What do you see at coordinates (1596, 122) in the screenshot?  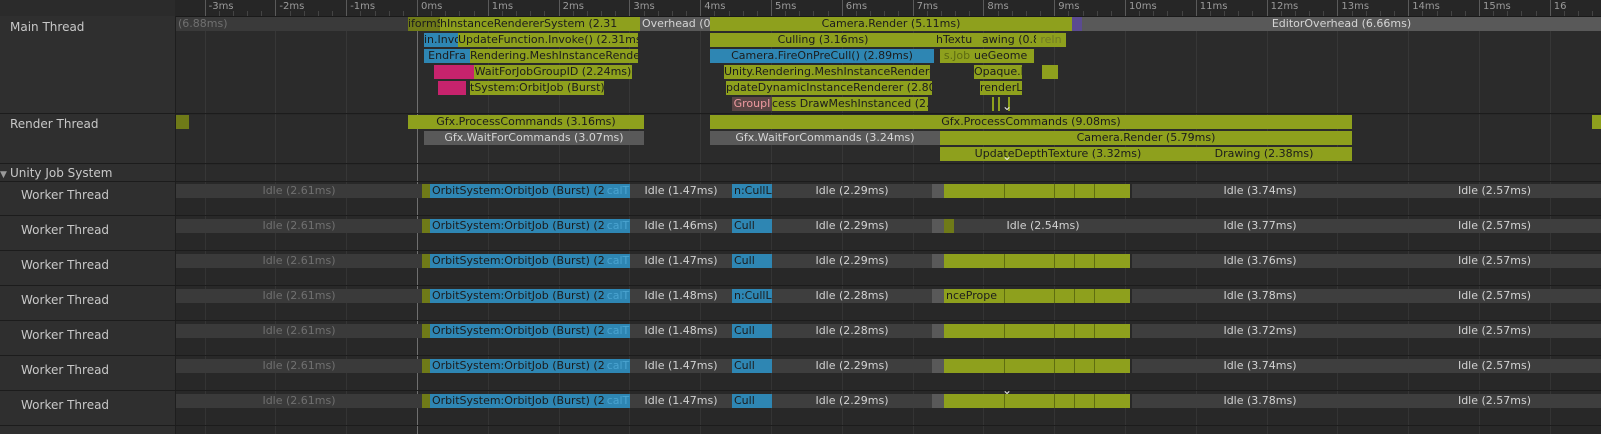 I see `sample-next-process` at bounding box center [1596, 122].